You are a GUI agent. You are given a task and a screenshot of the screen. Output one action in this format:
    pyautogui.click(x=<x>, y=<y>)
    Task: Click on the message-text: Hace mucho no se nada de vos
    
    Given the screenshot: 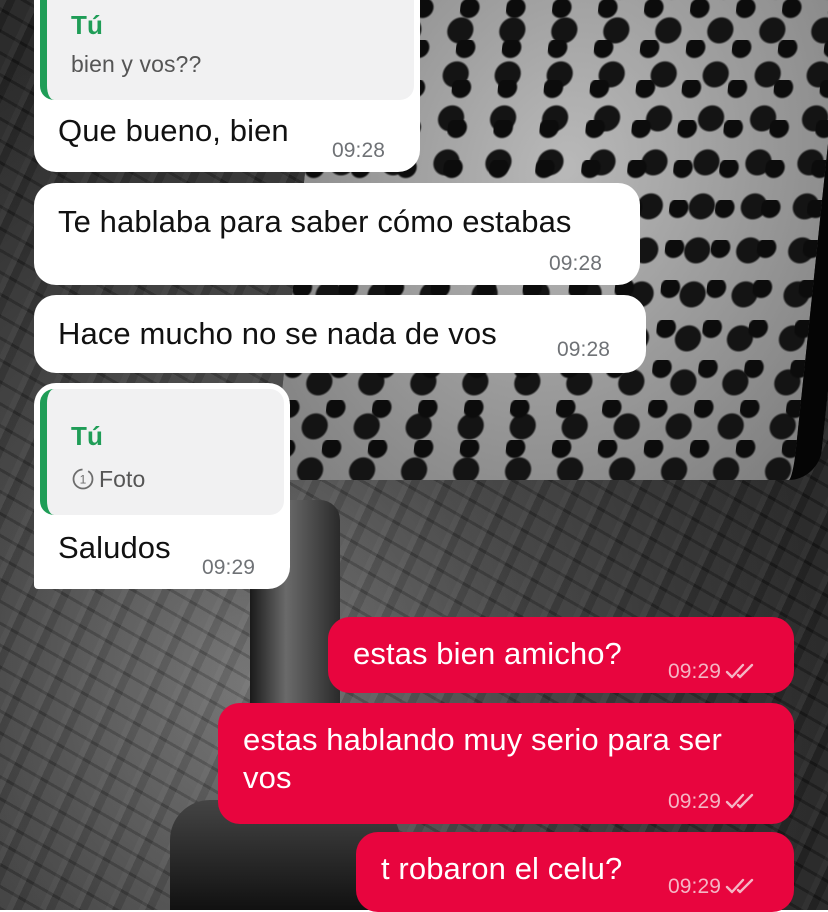 What is the action you would take?
    pyautogui.click(x=277, y=333)
    